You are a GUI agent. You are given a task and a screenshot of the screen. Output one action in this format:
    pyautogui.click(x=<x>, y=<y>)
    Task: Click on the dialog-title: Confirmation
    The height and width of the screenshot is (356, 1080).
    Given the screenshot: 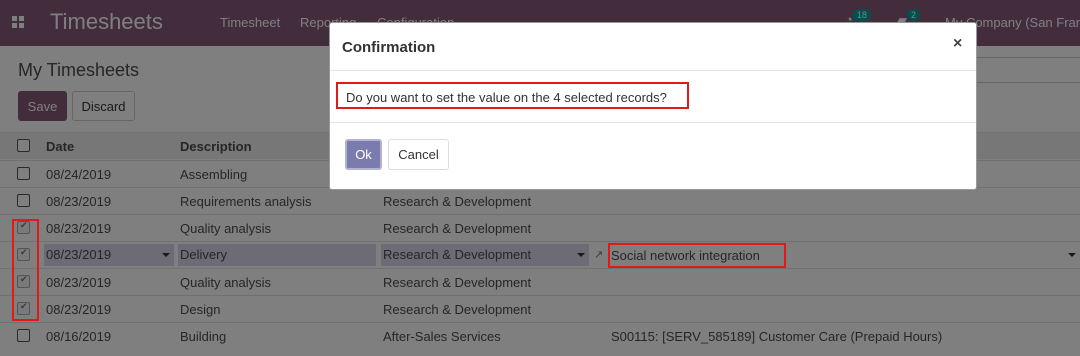 What is the action you would take?
    pyautogui.click(x=389, y=47)
    